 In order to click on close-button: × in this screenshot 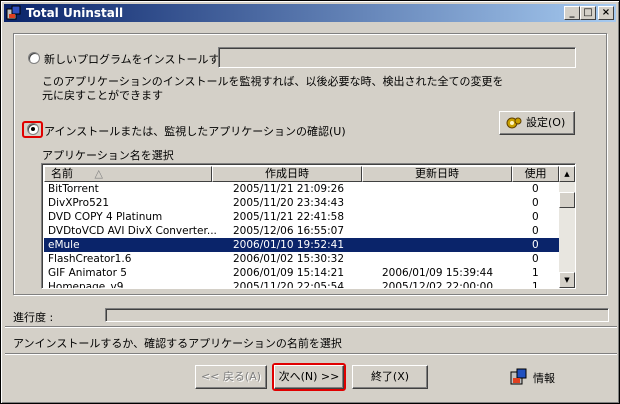, I will do `click(606, 13)`.